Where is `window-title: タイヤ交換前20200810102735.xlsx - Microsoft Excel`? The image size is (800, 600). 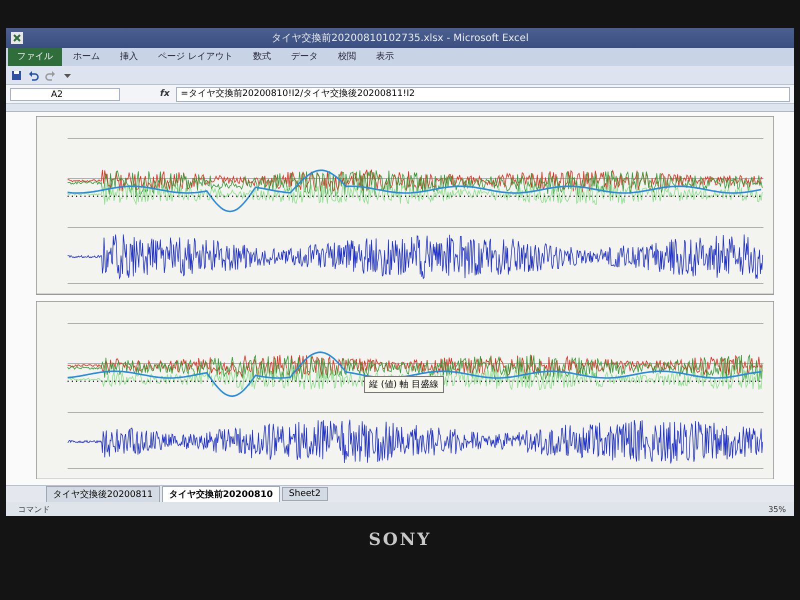
window-title: タイヤ交換前20200810102735.xlsx - Microsoft Excel is located at coordinates (400, 38).